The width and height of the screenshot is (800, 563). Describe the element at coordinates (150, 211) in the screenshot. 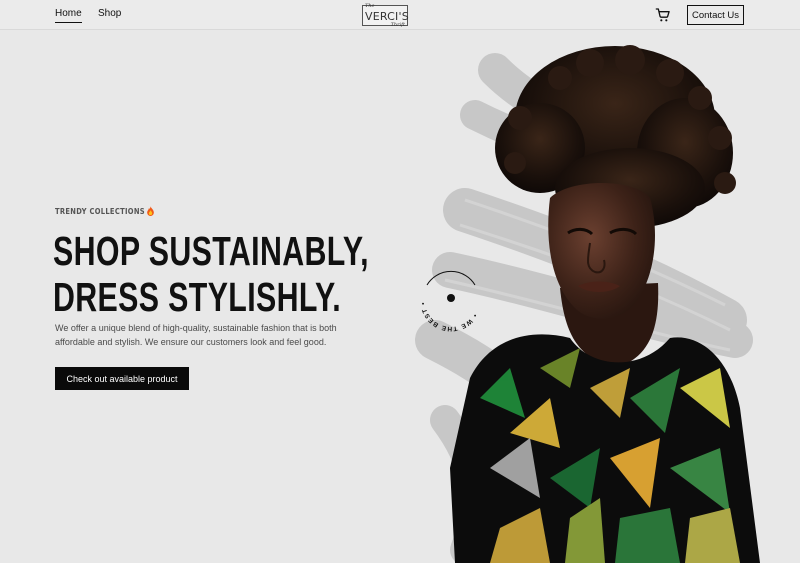

I see `fire-emoji-icon` at that location.